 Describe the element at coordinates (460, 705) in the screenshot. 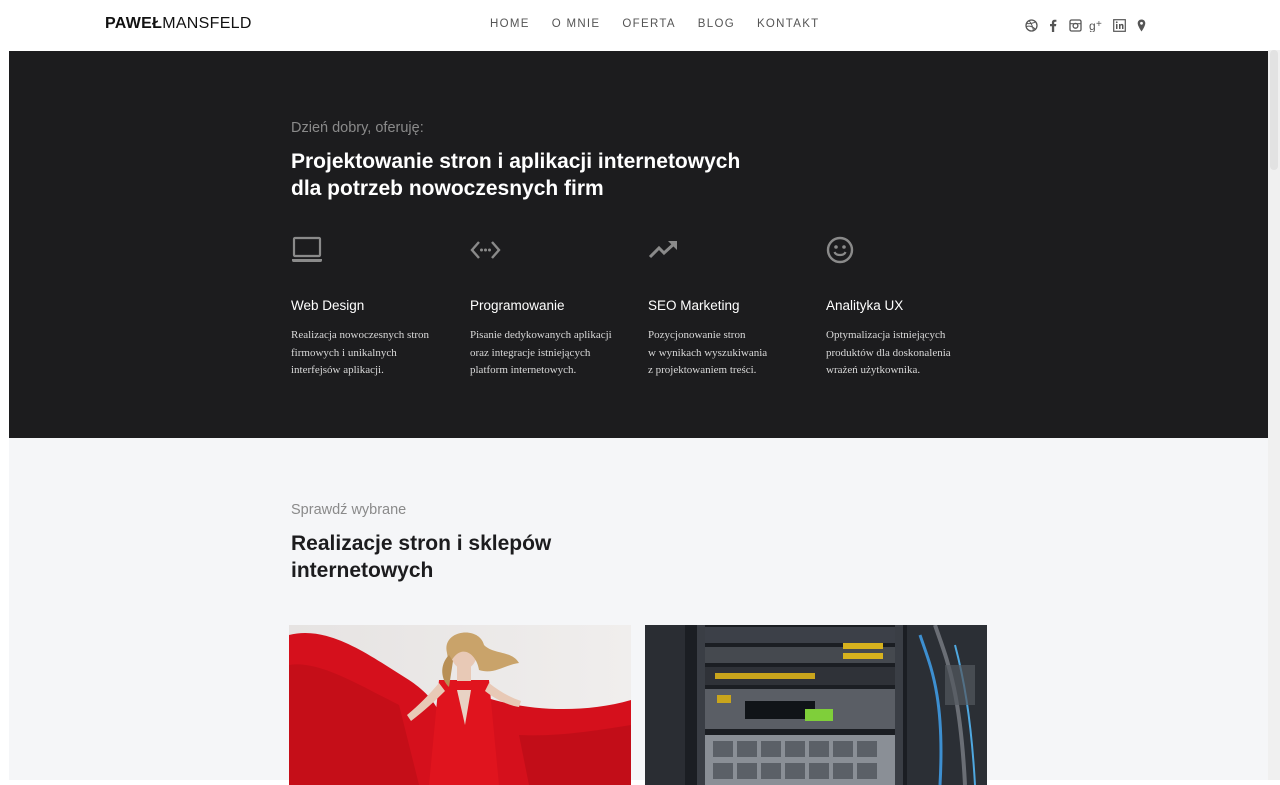

I see `portfolio-thumbnail-fashion` at that location.